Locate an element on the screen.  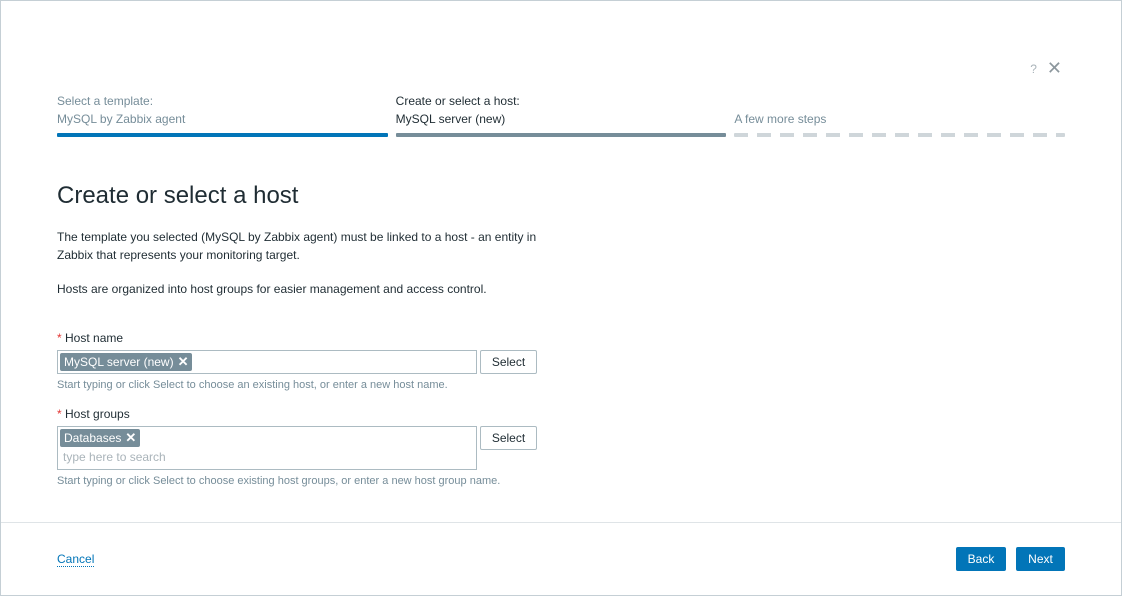
step-value: MySQL by Zabbix agent is located at coordinates (121, 119).